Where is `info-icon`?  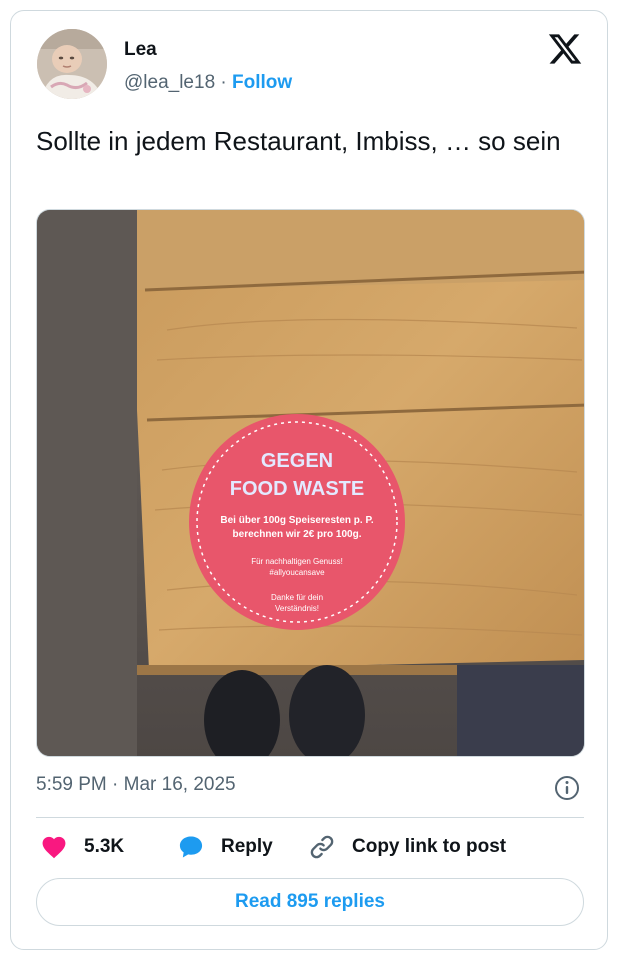 info-icon is located at coordinates (567, 788).